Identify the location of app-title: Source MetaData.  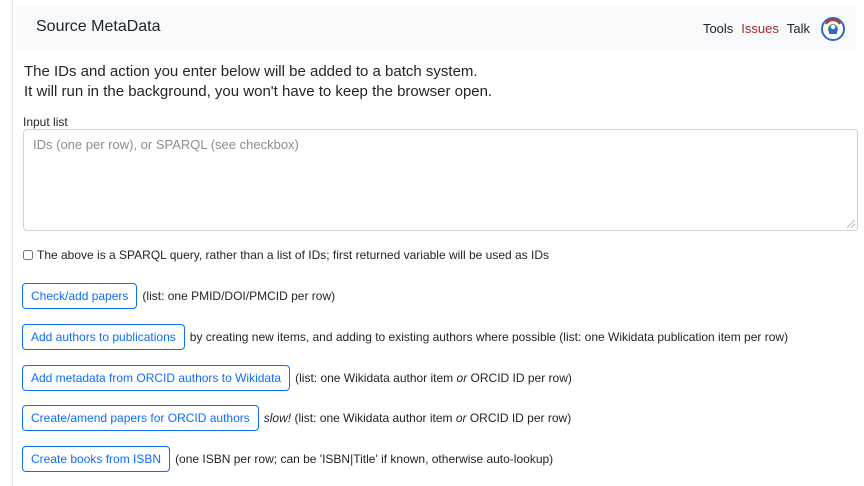
(98, 27).